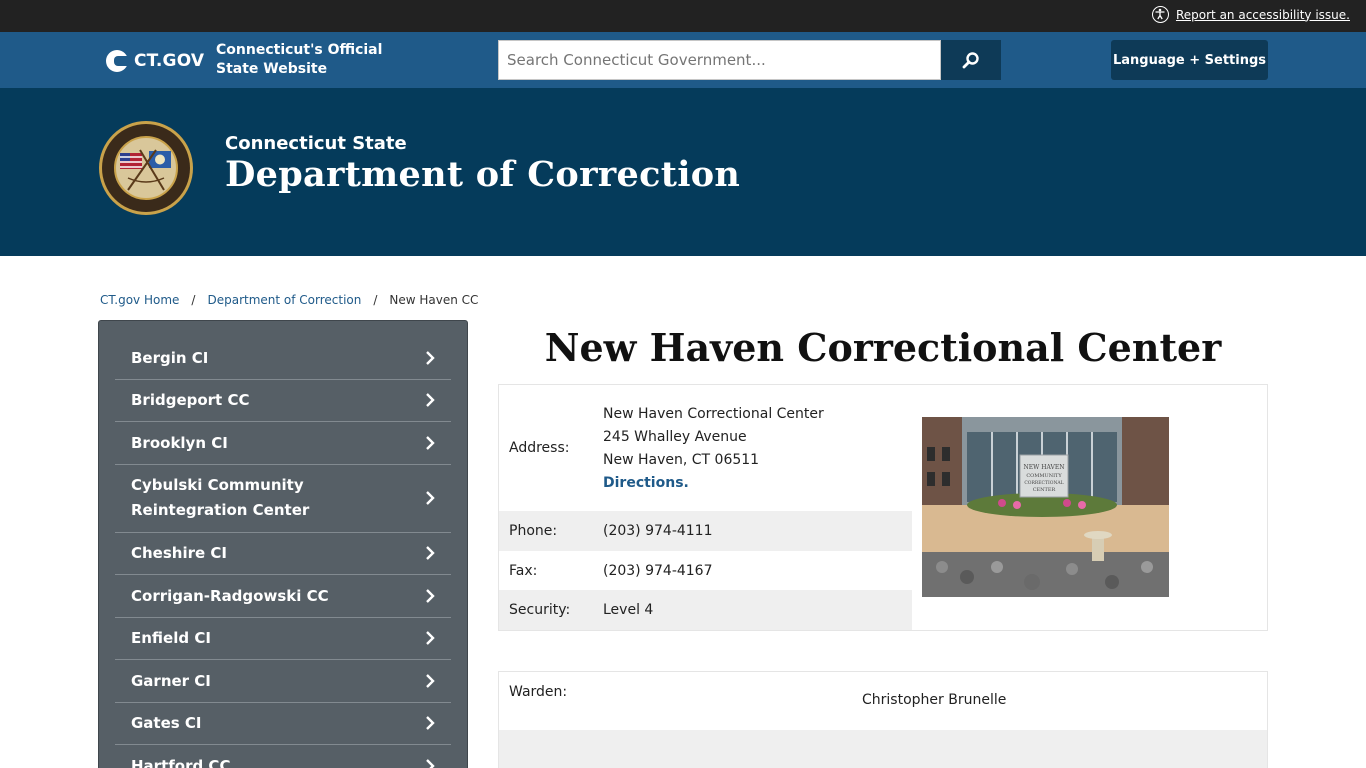 The width and height of the screenshot is (1366, 768). I want to click on sidebar-item-label: Enfield CI, so click(171, 638).